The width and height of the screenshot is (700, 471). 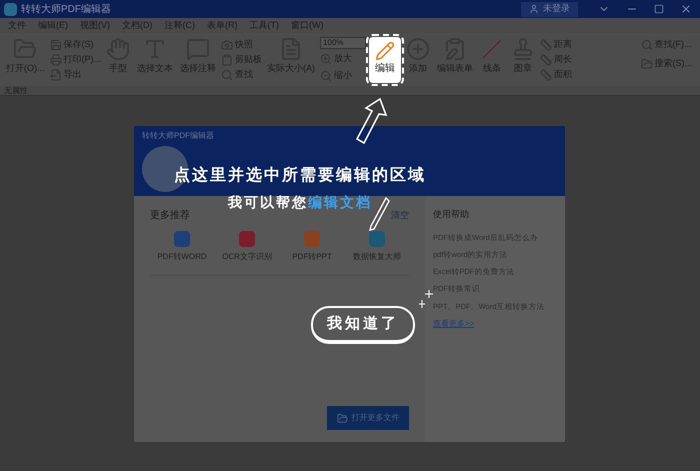 I want to click on clipboard-icon, so click(x=227, y=60).